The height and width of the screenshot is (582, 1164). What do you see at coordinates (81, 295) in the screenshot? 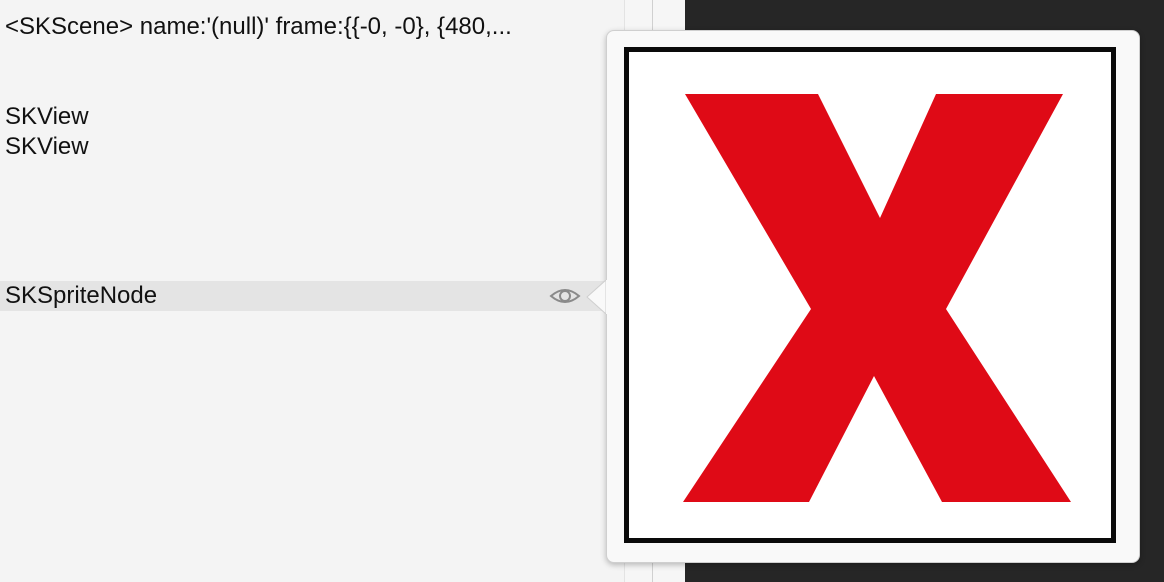
I see `sprite-node-label: SKSpriteNode` at bounding box center [81, 295].